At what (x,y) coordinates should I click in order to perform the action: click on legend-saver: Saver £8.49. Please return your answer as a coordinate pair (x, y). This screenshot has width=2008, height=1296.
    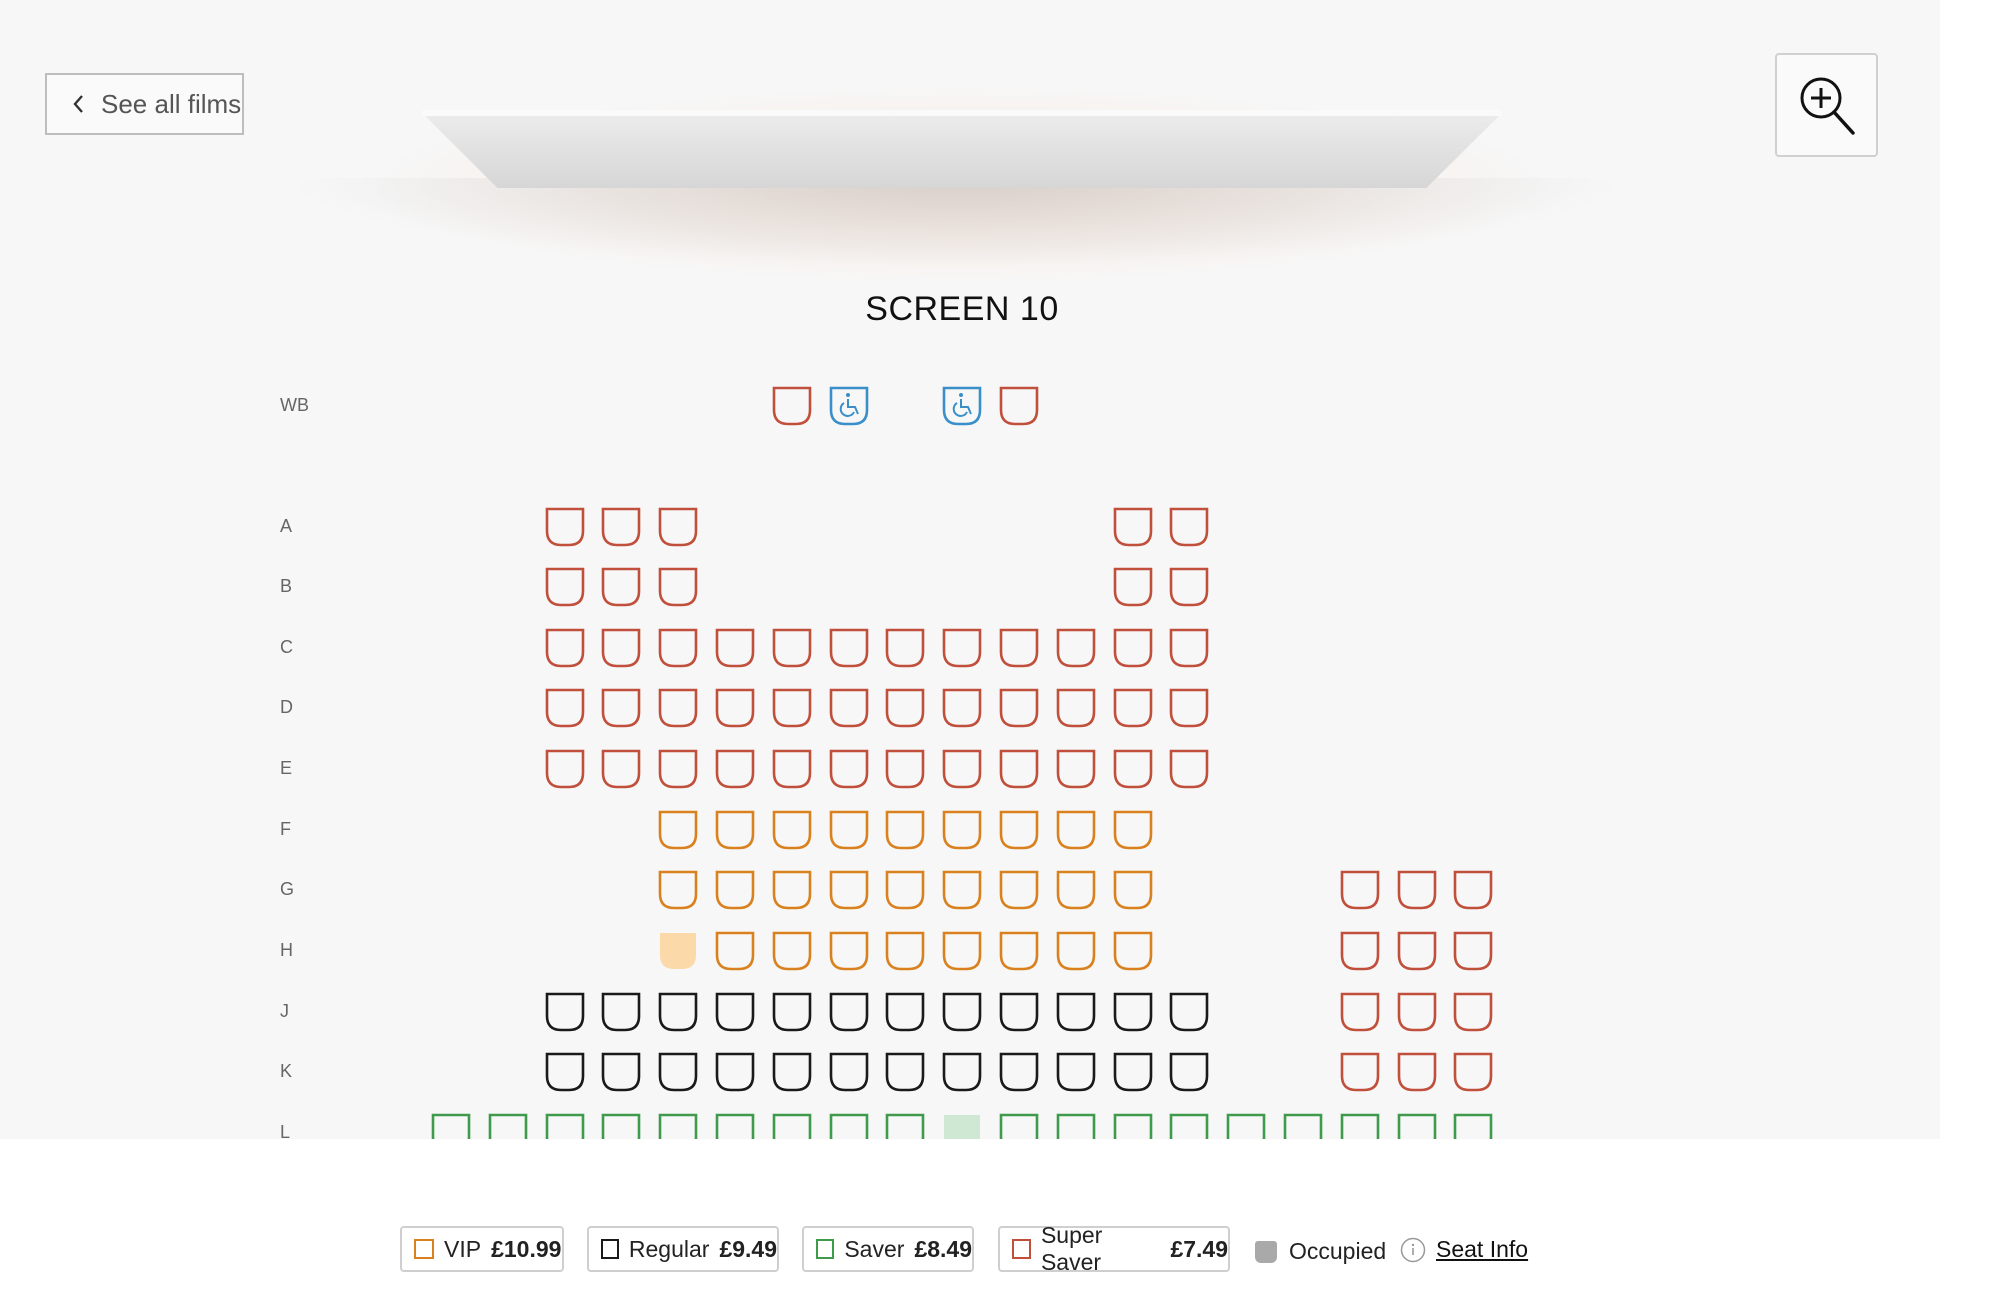
    Looking at the image, I should click on (888, 1249).